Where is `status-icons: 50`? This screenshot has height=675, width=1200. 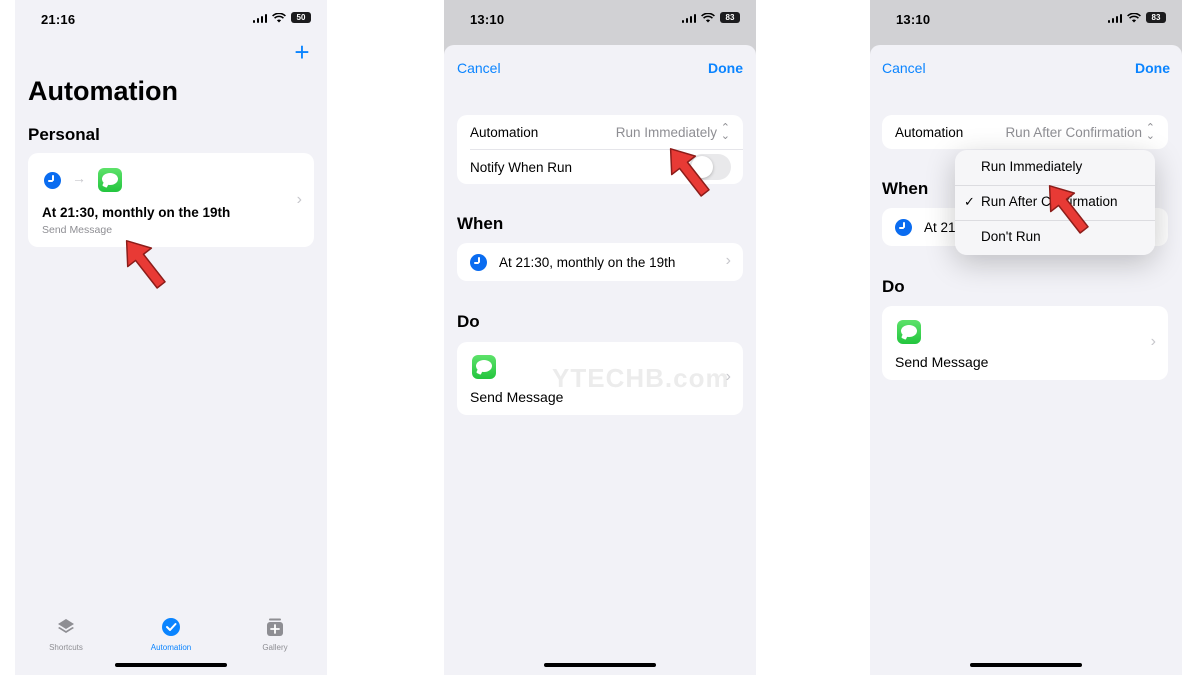 status-icons: 50 is located at coordinates (281, 17).